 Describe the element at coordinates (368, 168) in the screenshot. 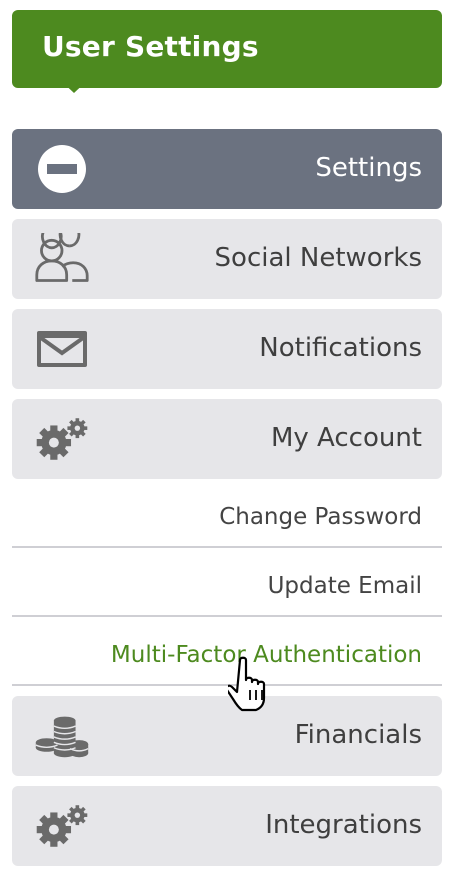

I see `menu-item-settings-label: Settings` at that location.